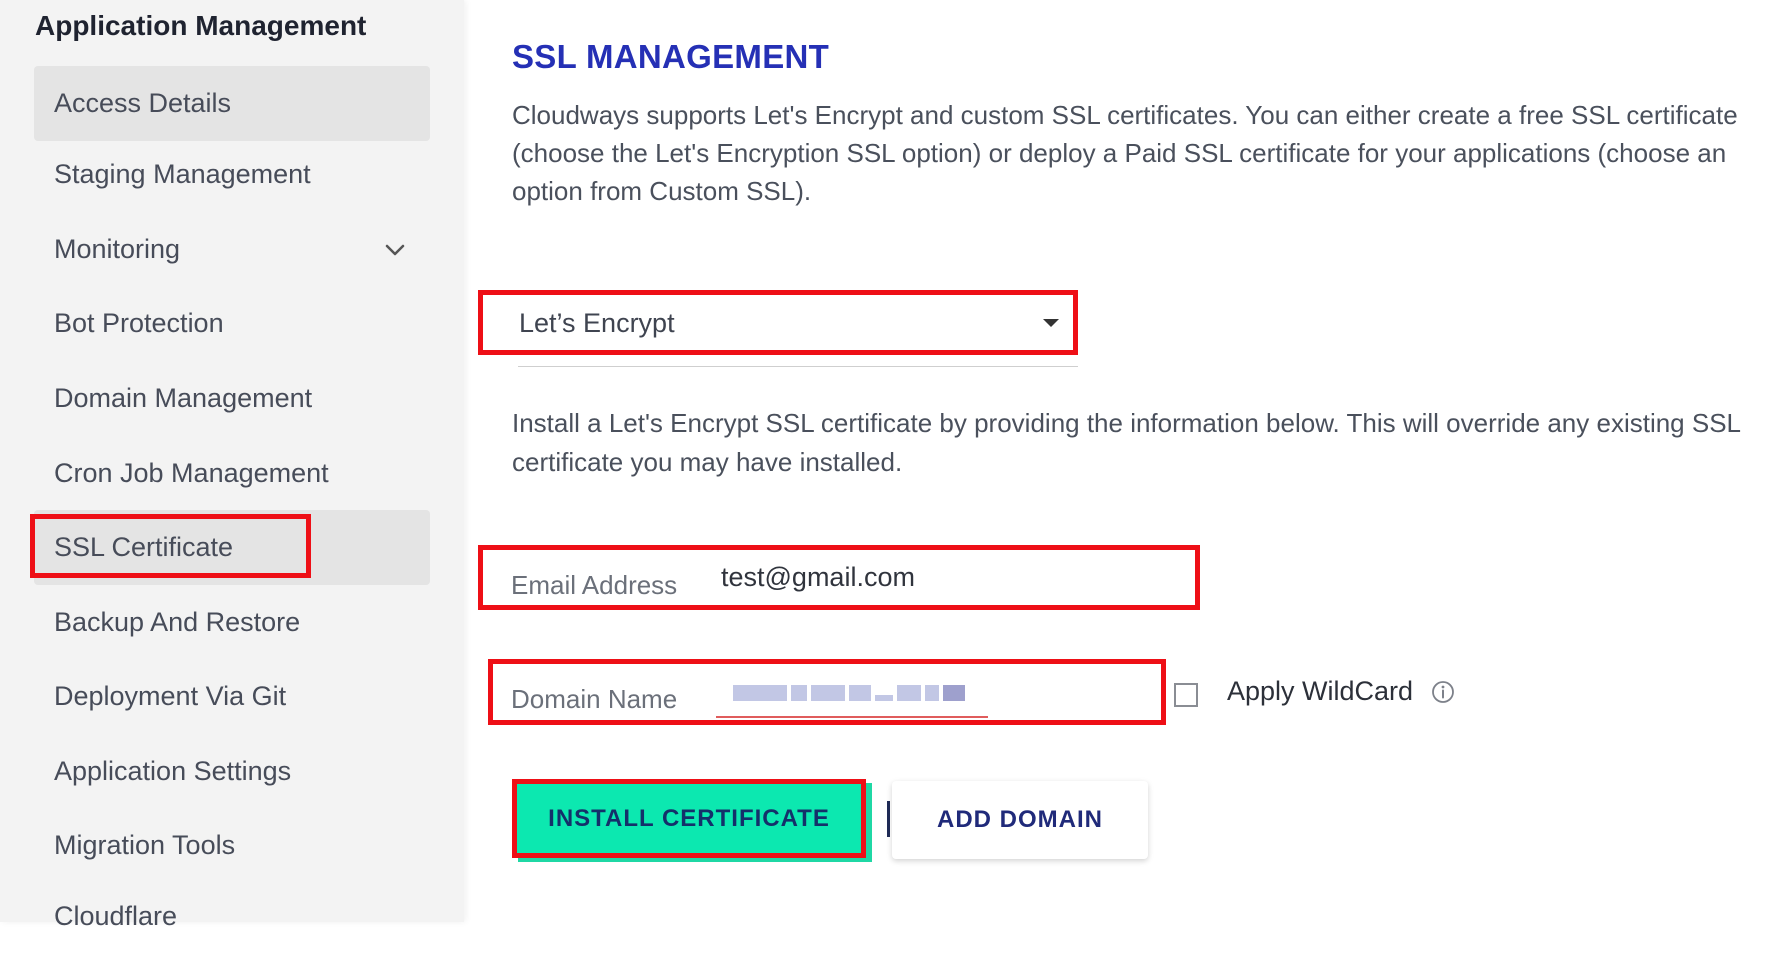  What do you see at coordinates (671, 56) in the screenshot?
I see `page-title: SSL MANAGEMENT` at bounding box center [671, 56].